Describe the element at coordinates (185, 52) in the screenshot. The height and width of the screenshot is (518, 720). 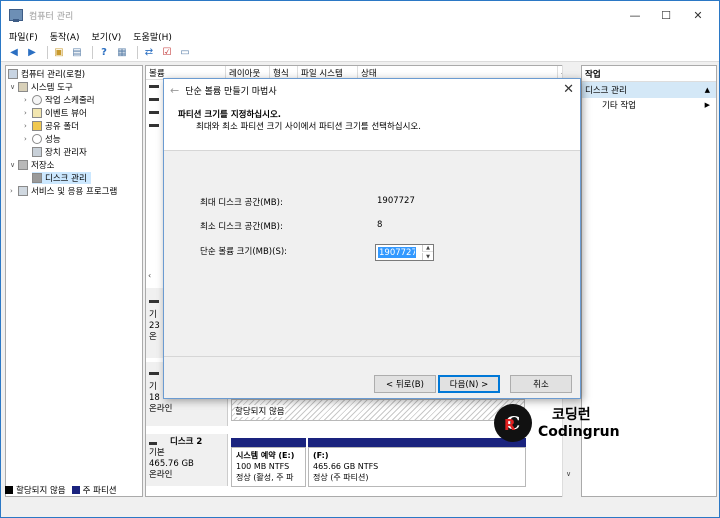
I see `view-list-icon: ▭` at that location.